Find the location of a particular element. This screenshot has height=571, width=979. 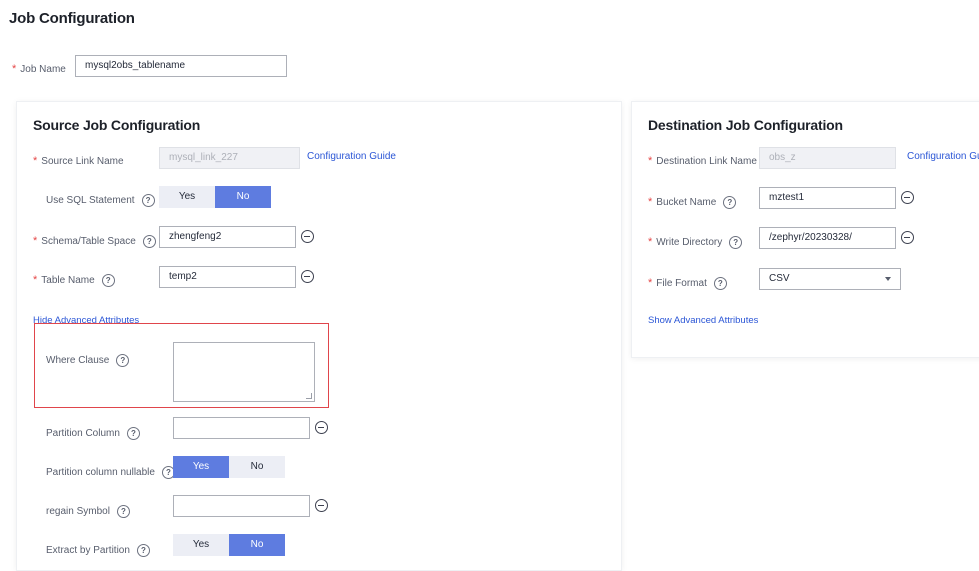

extract-by-partition-label: Extract by Partition? is located at coordinates (98, 550).